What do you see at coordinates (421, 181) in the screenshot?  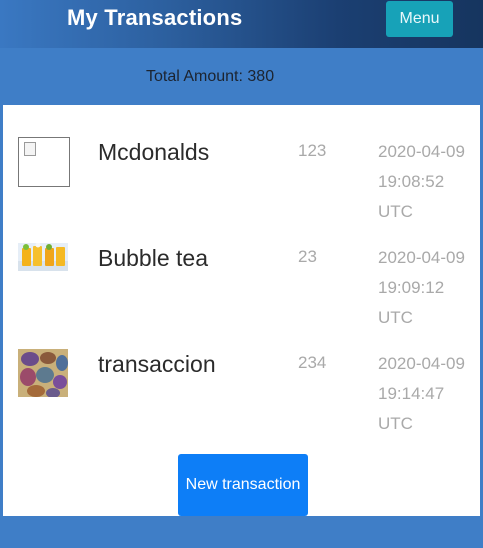 I see `transaction-date: 2020-04-09 19:08:52 UTC` at bounding box center [421, 181].